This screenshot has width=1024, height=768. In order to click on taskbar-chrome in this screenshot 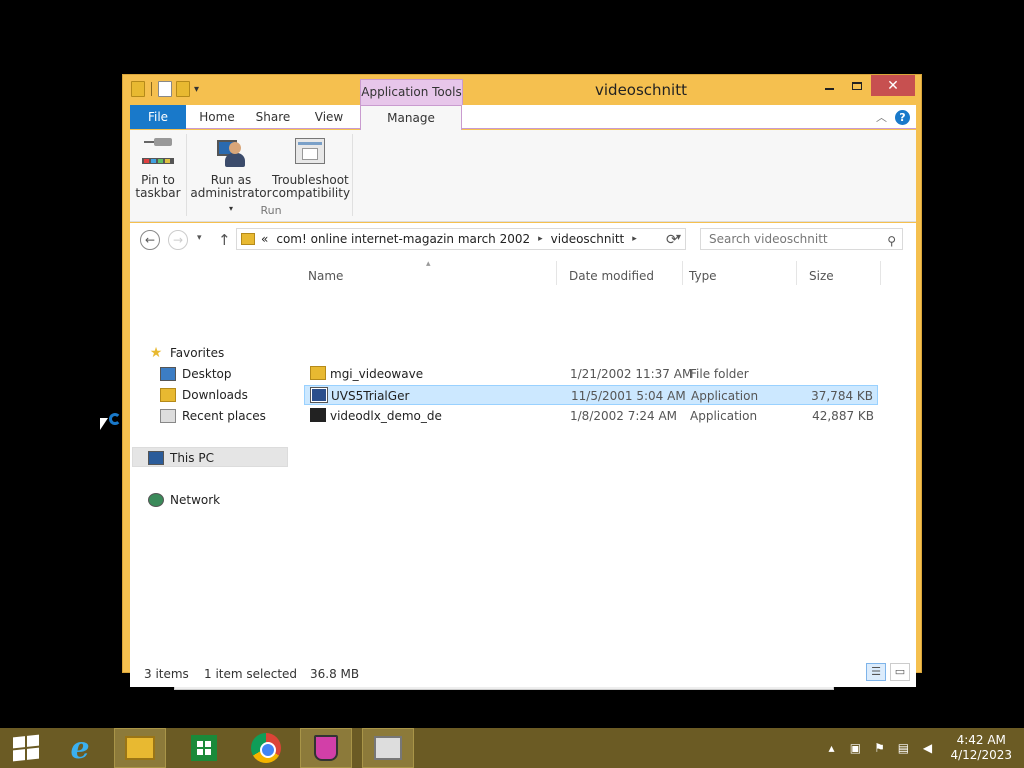, I will do `click(266, 748)`.